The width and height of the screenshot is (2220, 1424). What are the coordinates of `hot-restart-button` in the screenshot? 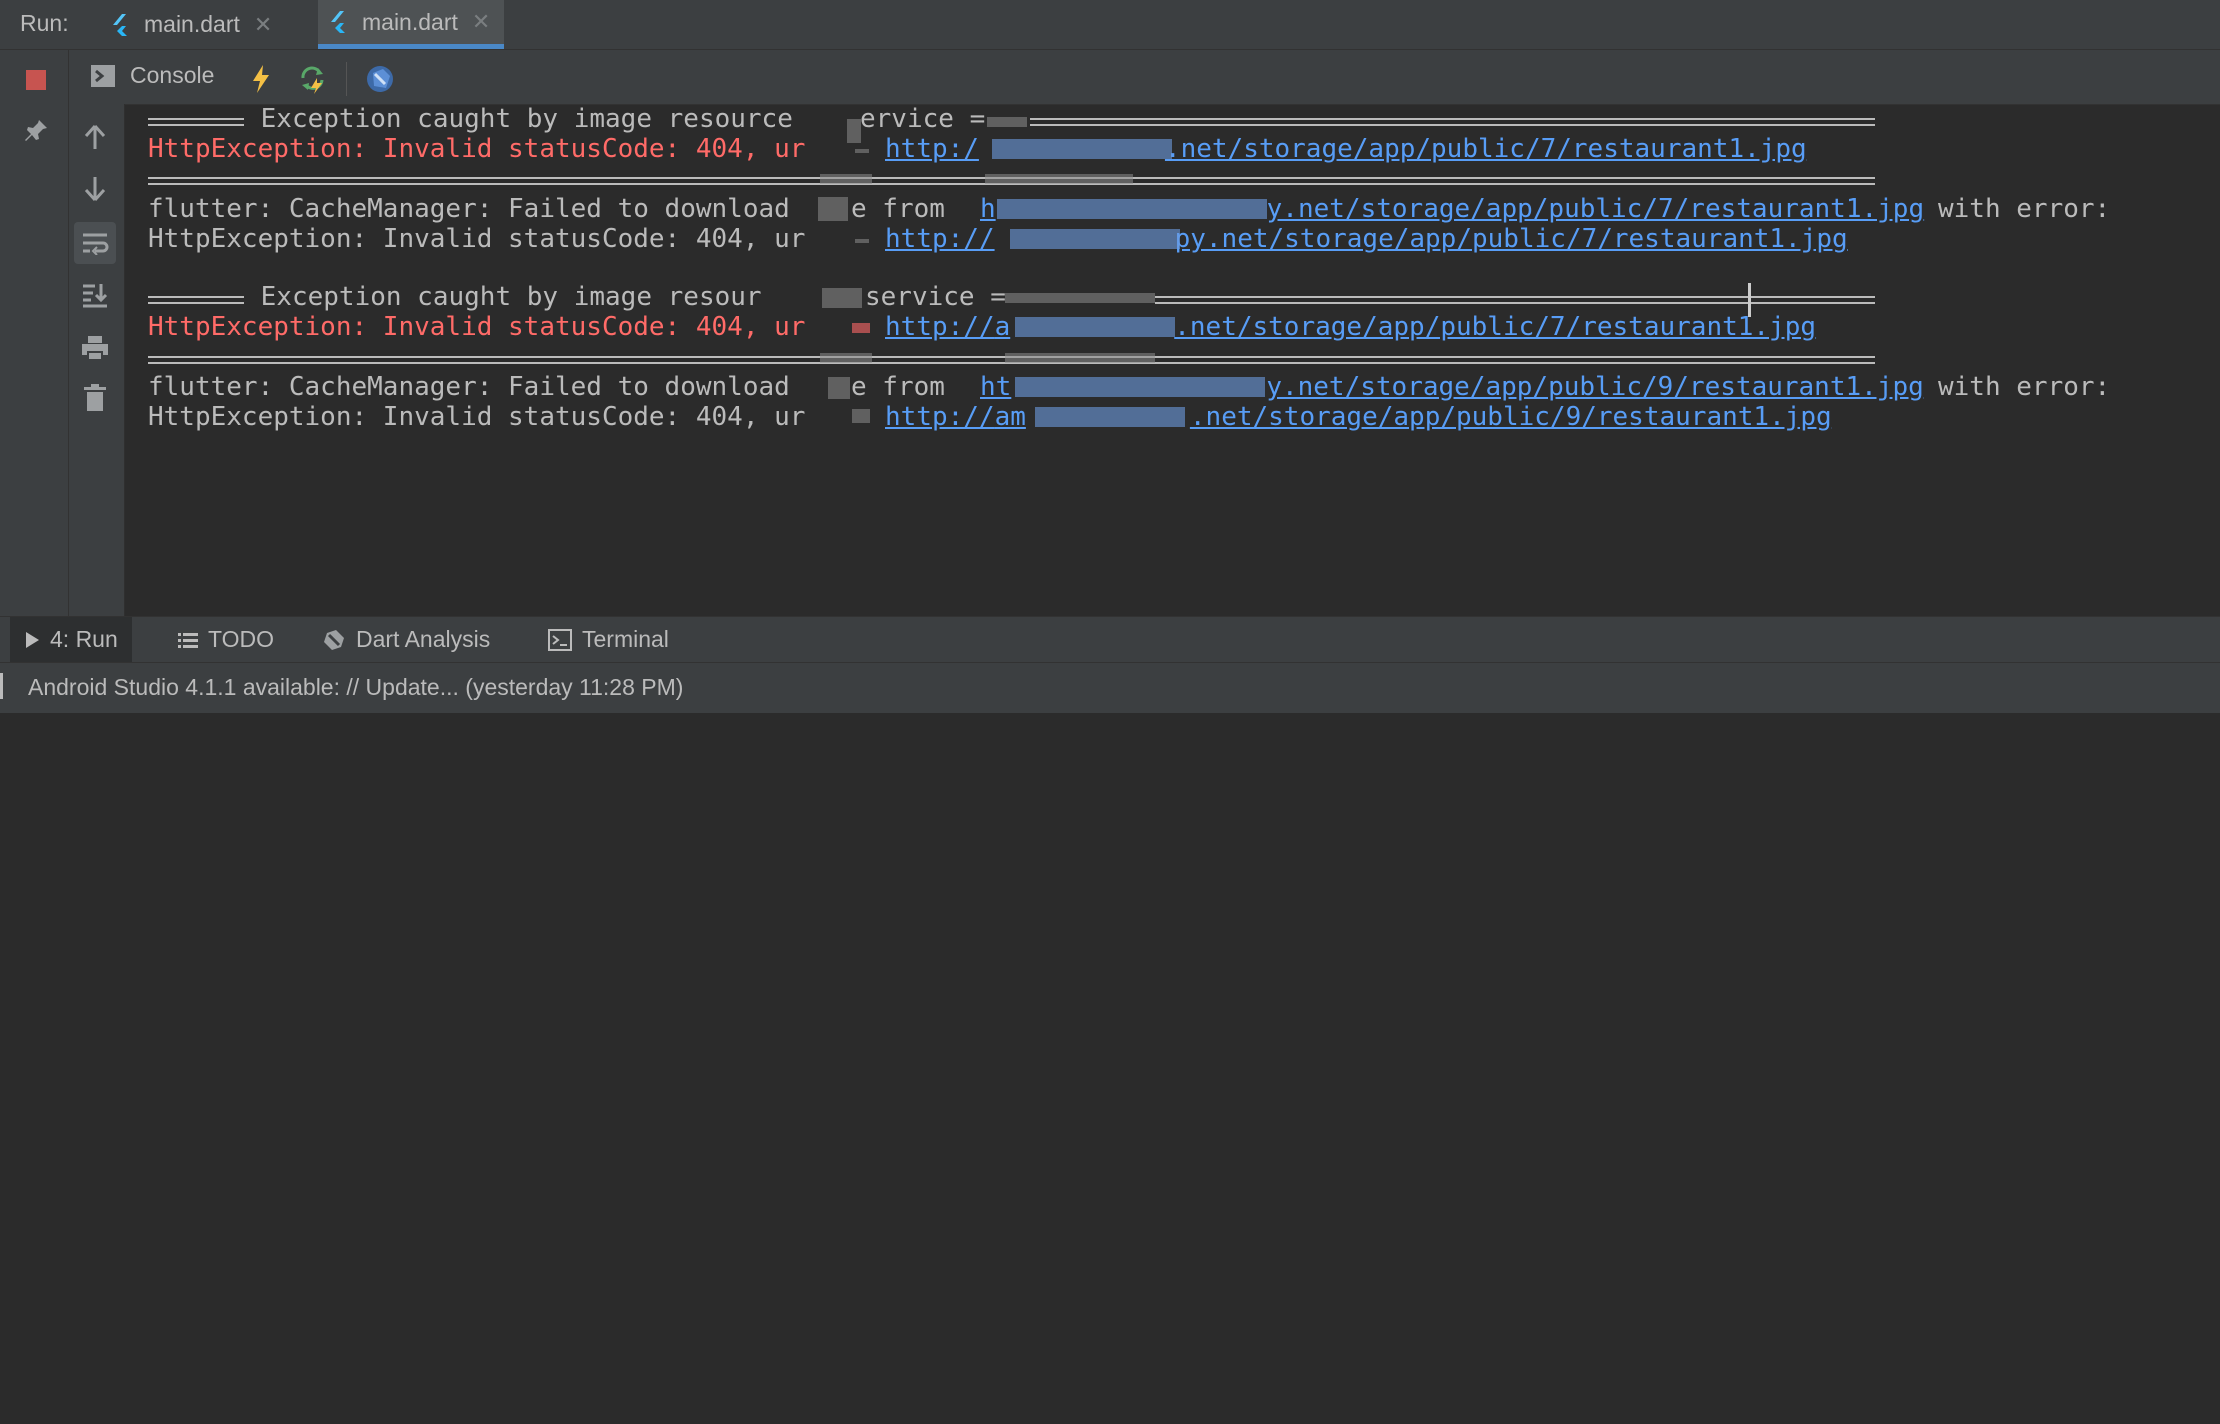 It's located at (314, 79).